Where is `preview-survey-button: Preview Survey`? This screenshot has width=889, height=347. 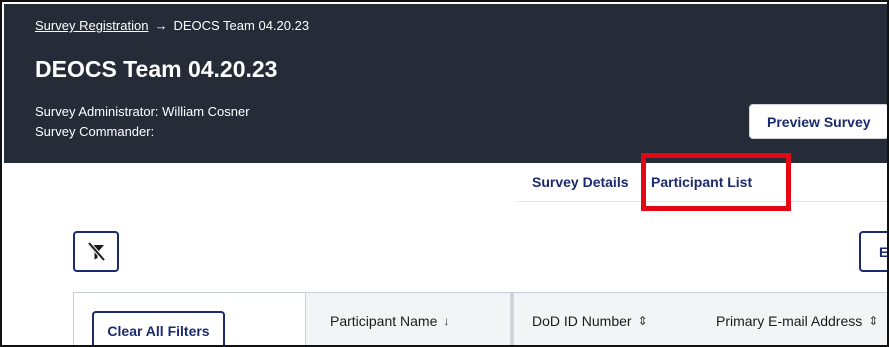 preview-survey-button: Preview Survey is located at coordinates (818, 121).